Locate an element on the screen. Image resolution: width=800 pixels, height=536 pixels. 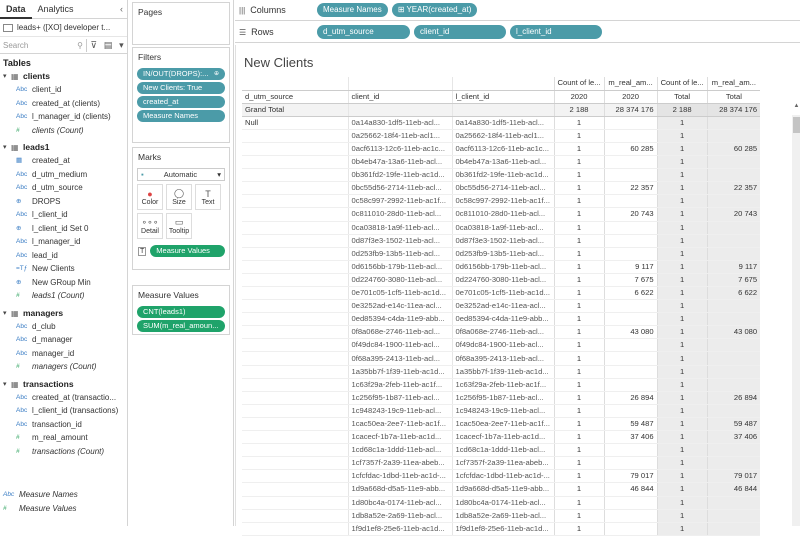
field-item: # managers (Count) is located at coordinates (63, 367).